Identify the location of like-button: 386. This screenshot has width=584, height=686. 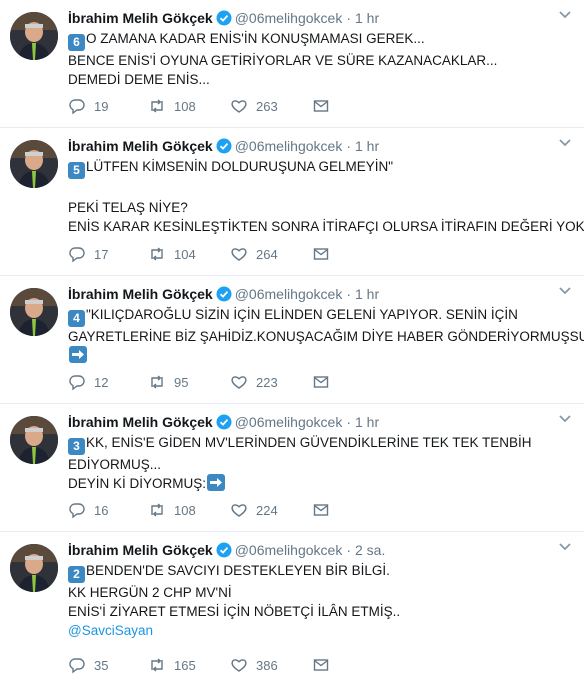
(271, 665).